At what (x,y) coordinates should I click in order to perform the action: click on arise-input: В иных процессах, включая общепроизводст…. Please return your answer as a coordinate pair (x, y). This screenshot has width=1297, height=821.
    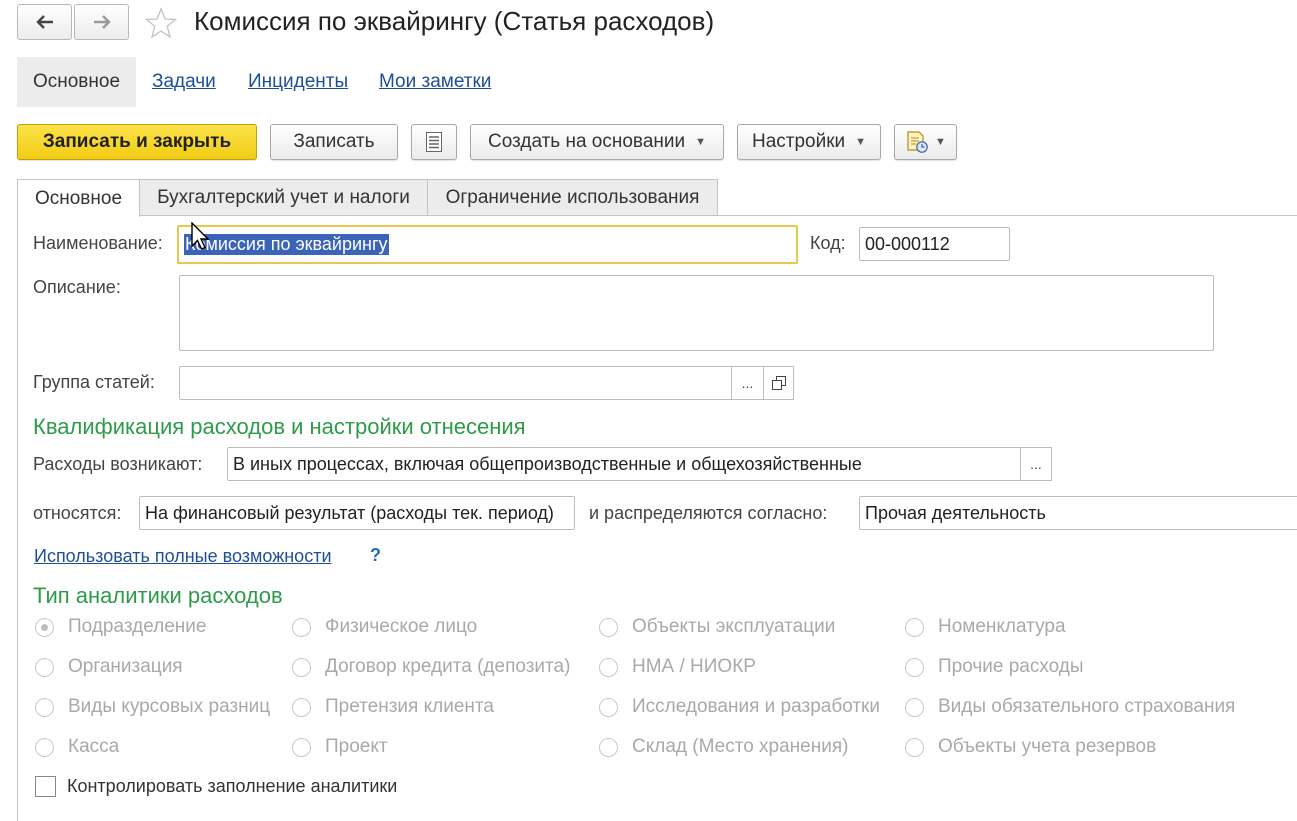
    Looking at the image, I should click on (624, 464).